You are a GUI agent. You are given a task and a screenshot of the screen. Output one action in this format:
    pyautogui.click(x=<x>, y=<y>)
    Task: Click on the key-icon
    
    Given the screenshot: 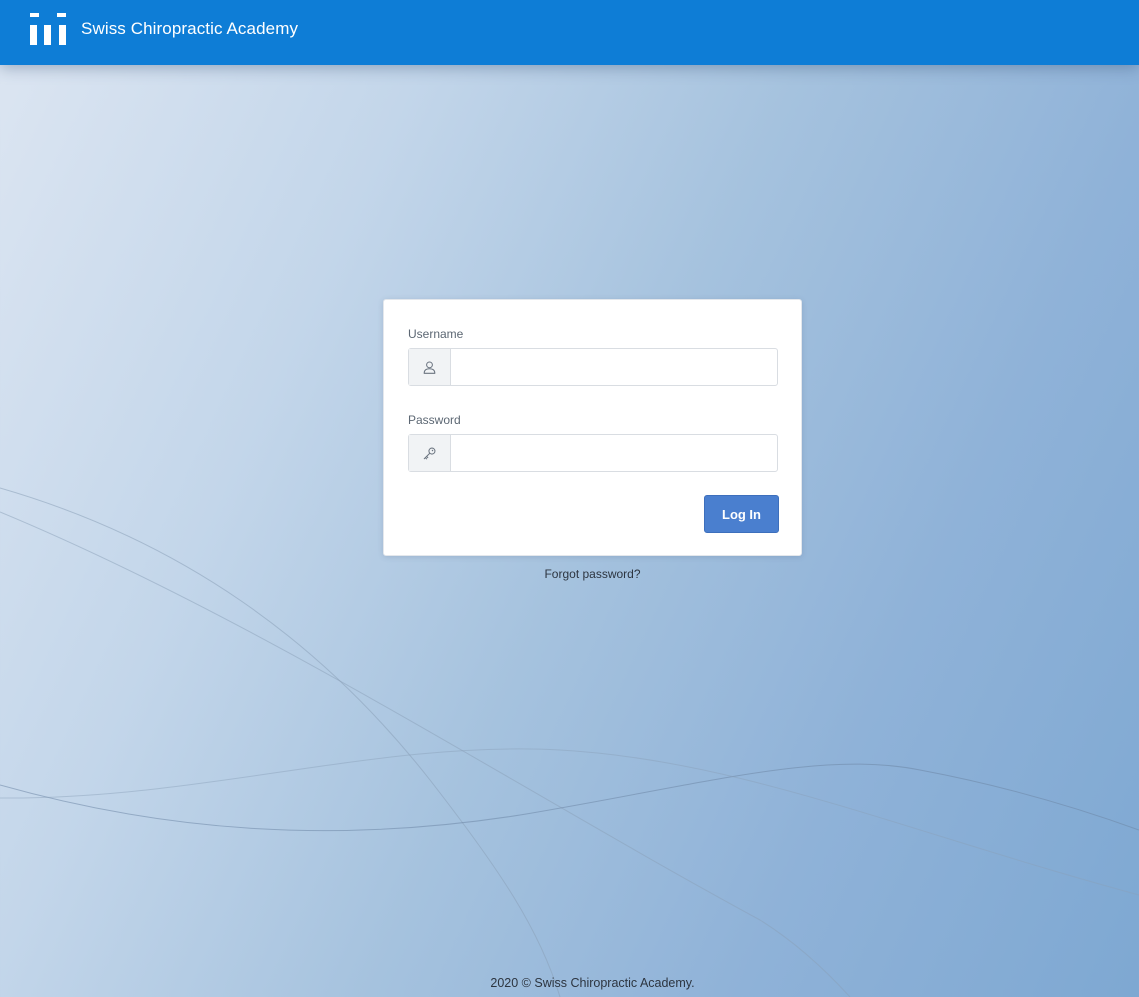 What is the action you would take?
    pyautogui.click(x=430, y=453)
    